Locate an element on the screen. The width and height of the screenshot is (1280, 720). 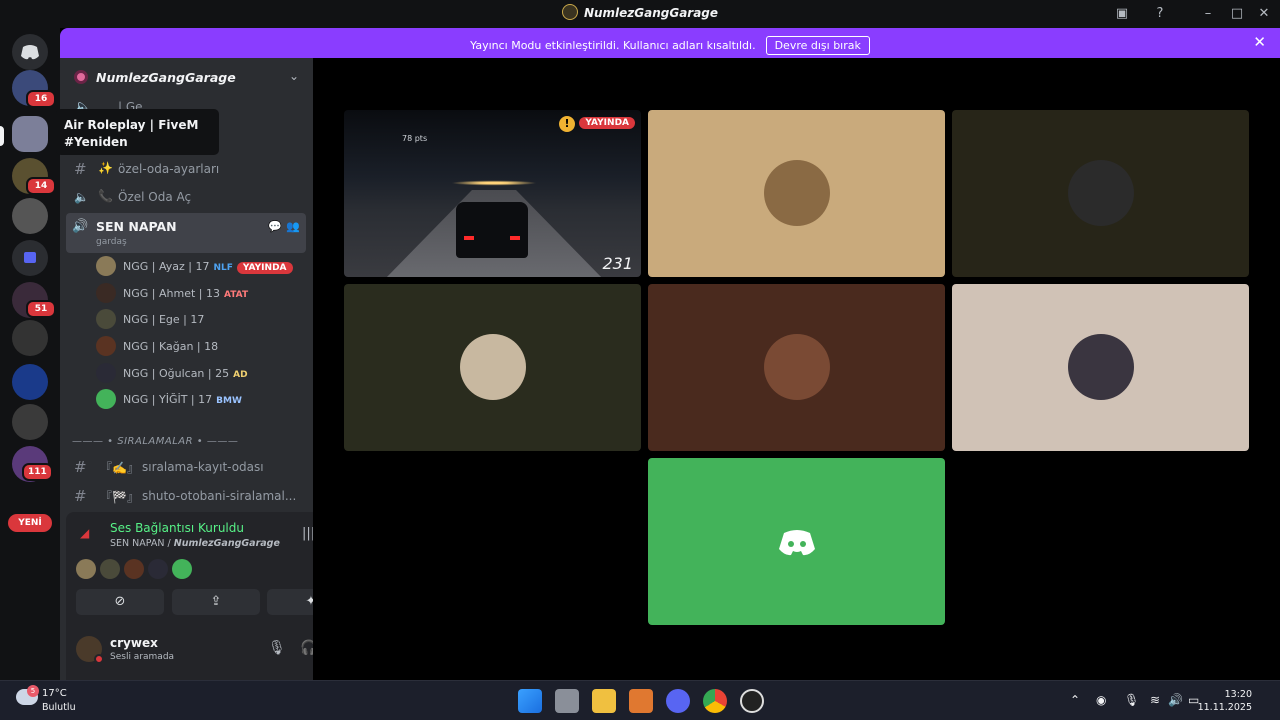
camera-off-button: ⊘ is located at coordinates (120, 602).